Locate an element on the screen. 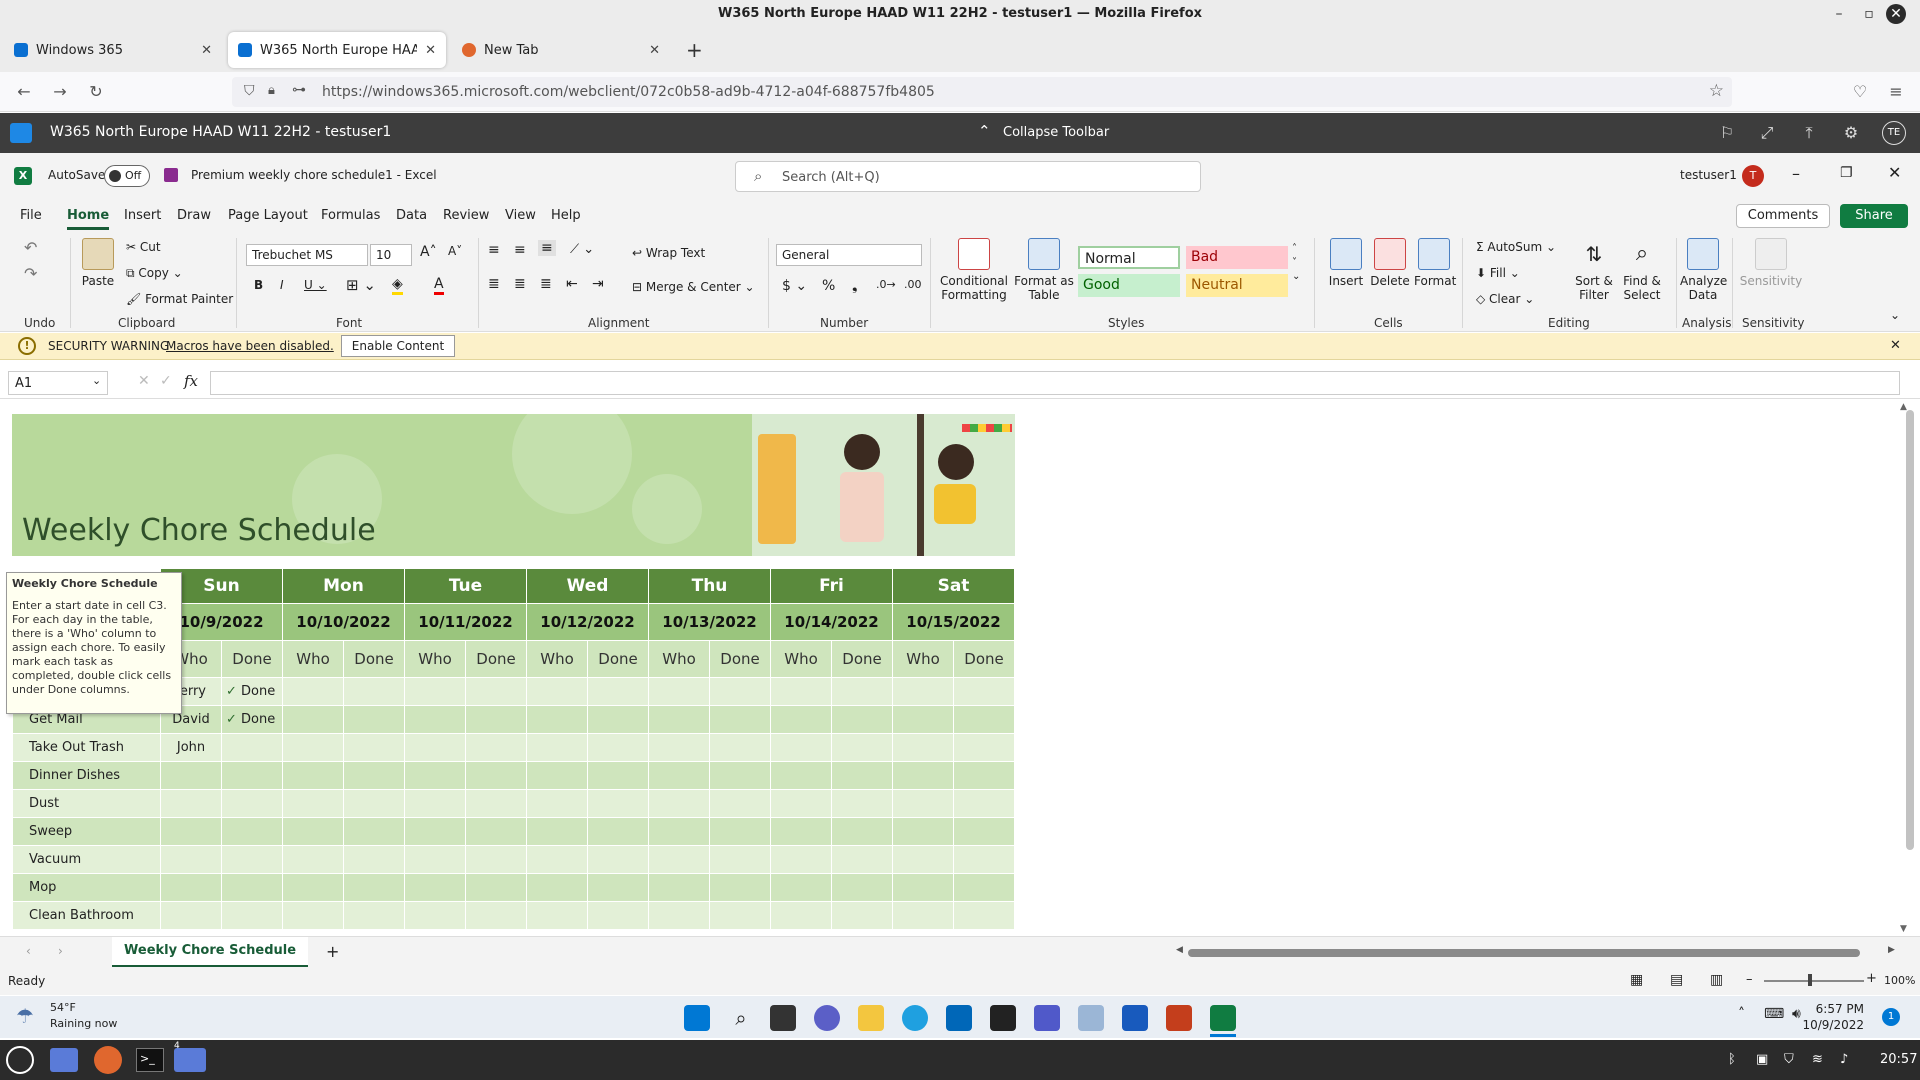 This screenshot has height=1080, width=1920. insert-function-icon: fx is located at coordinates (191, 381).